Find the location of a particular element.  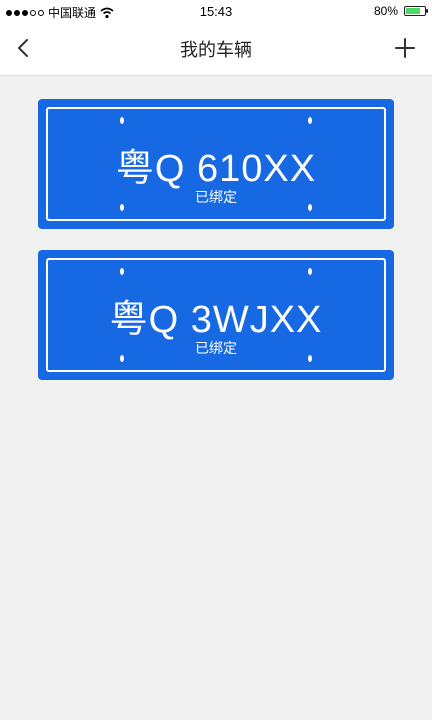

plus-icon is located at coordinates (405, 48).